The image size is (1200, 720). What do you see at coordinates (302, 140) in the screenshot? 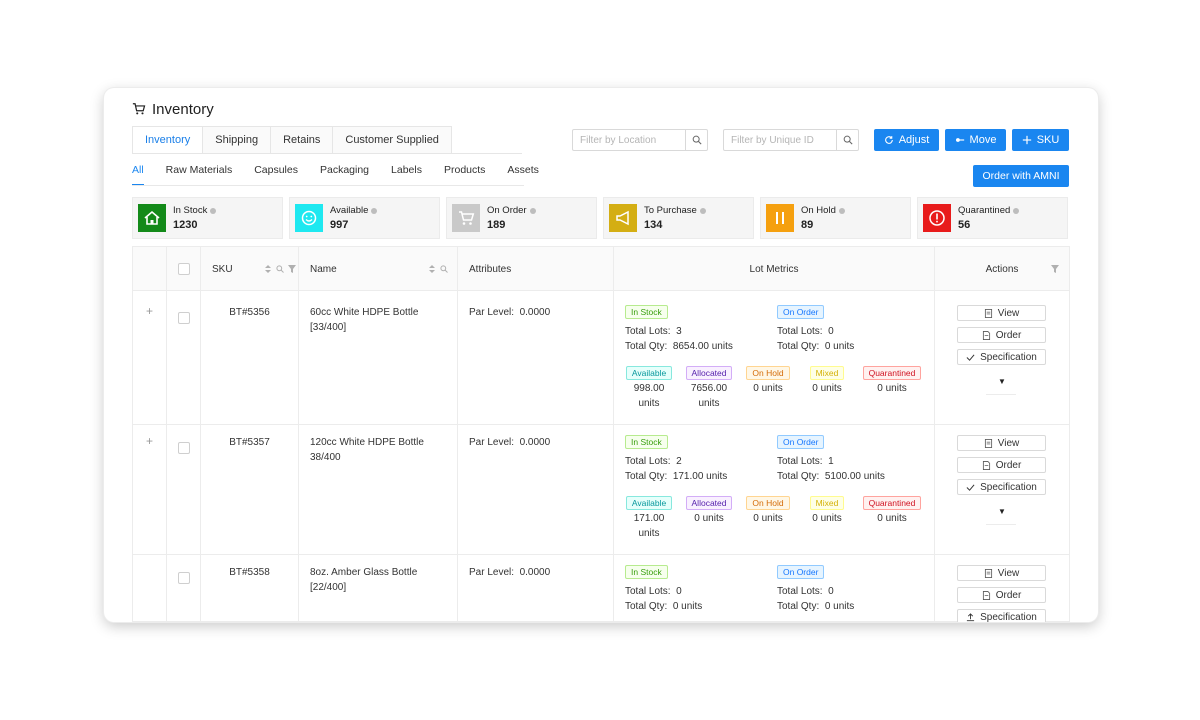
I see `tab-retains: Retains` at bounding box center [302, 140].